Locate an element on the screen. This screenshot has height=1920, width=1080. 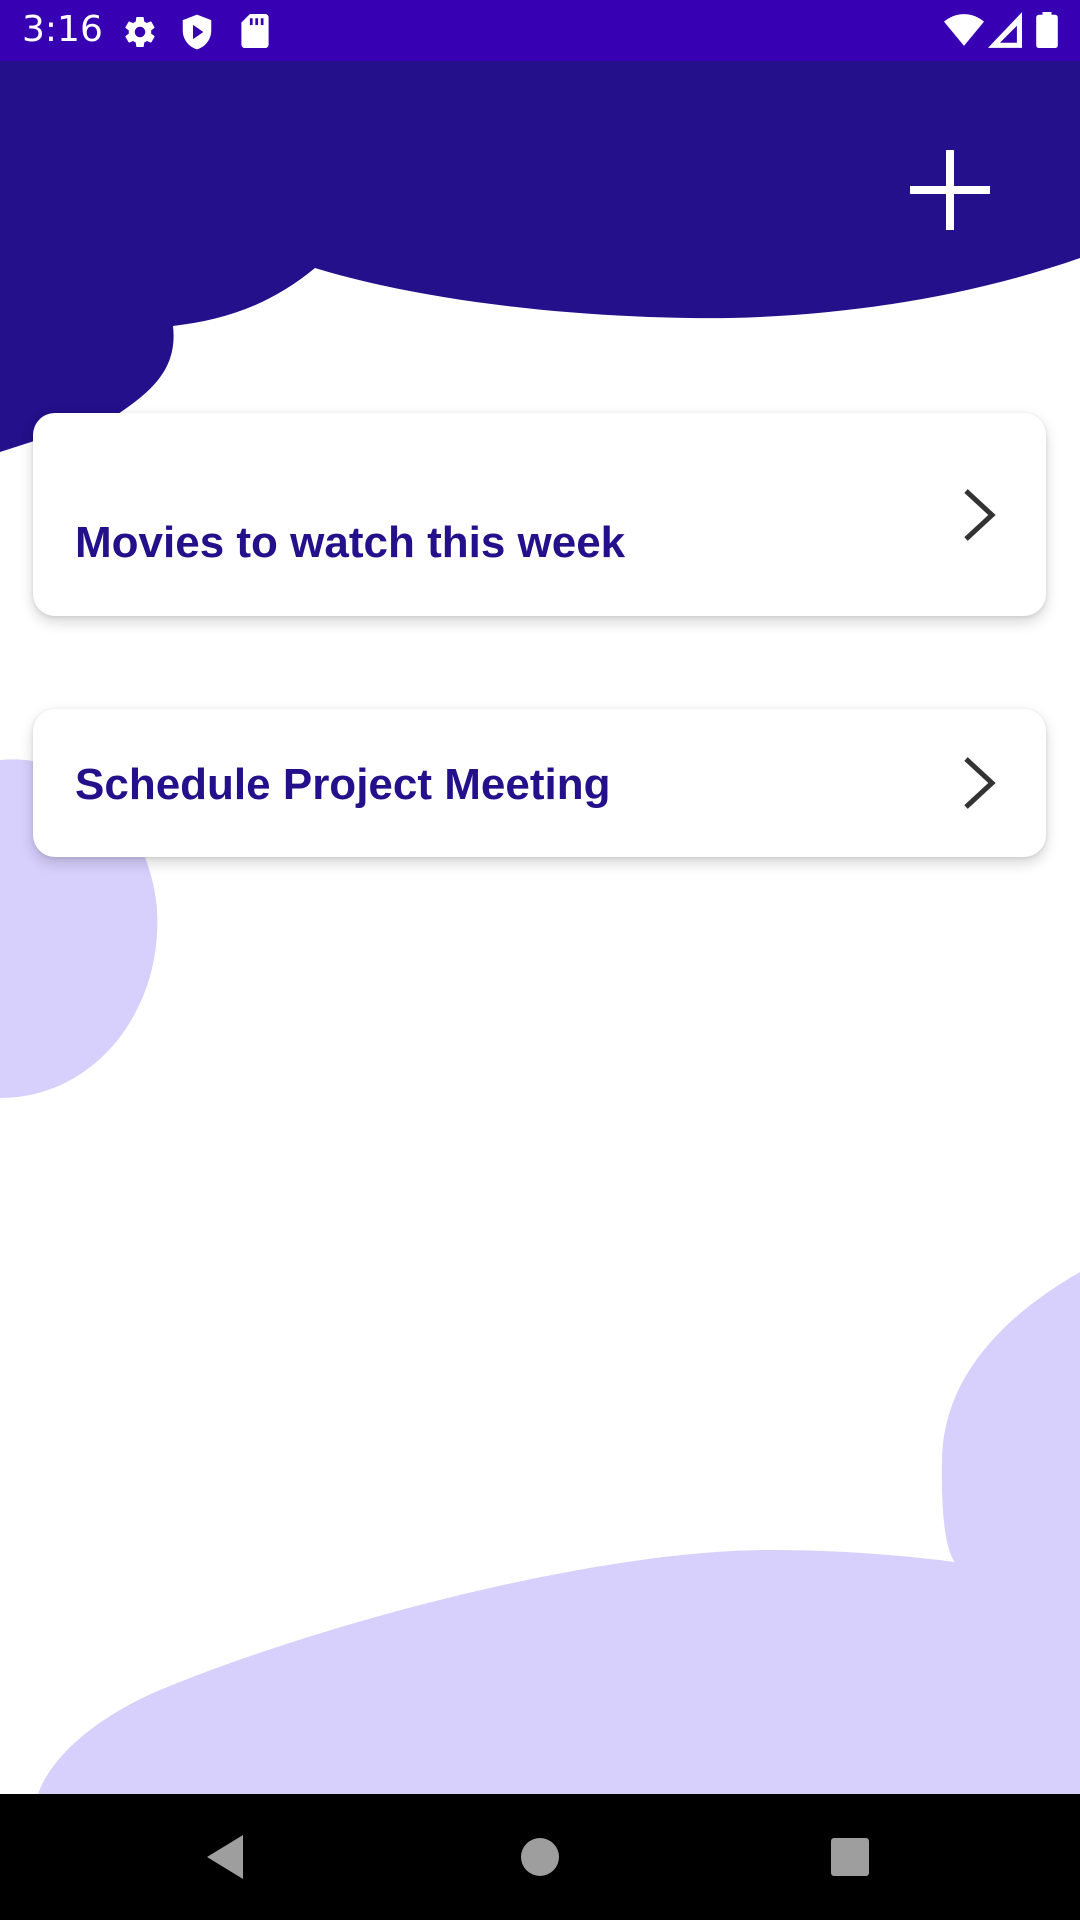
recents-button is located at coordinates (850, 1857).